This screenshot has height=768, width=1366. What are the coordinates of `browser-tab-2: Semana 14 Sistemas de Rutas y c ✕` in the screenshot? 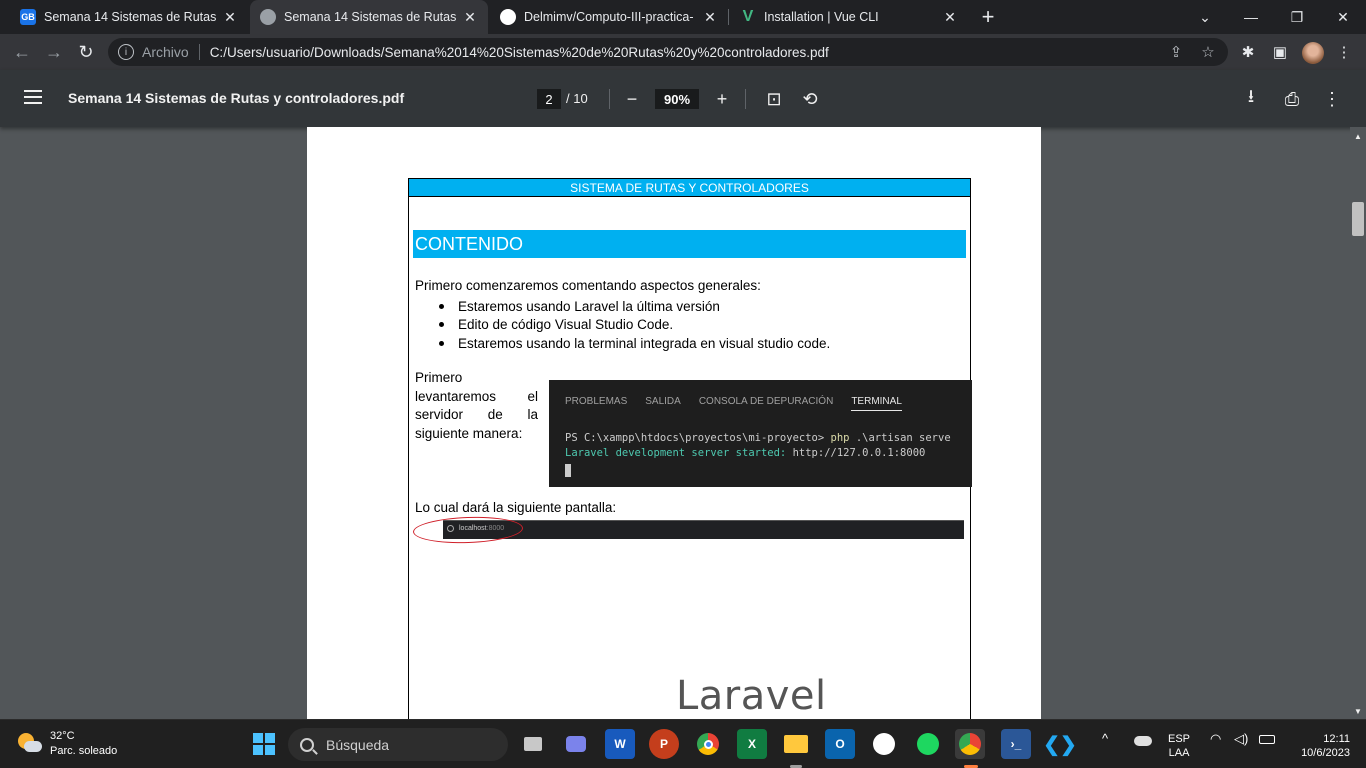 It's located at (369, 17).